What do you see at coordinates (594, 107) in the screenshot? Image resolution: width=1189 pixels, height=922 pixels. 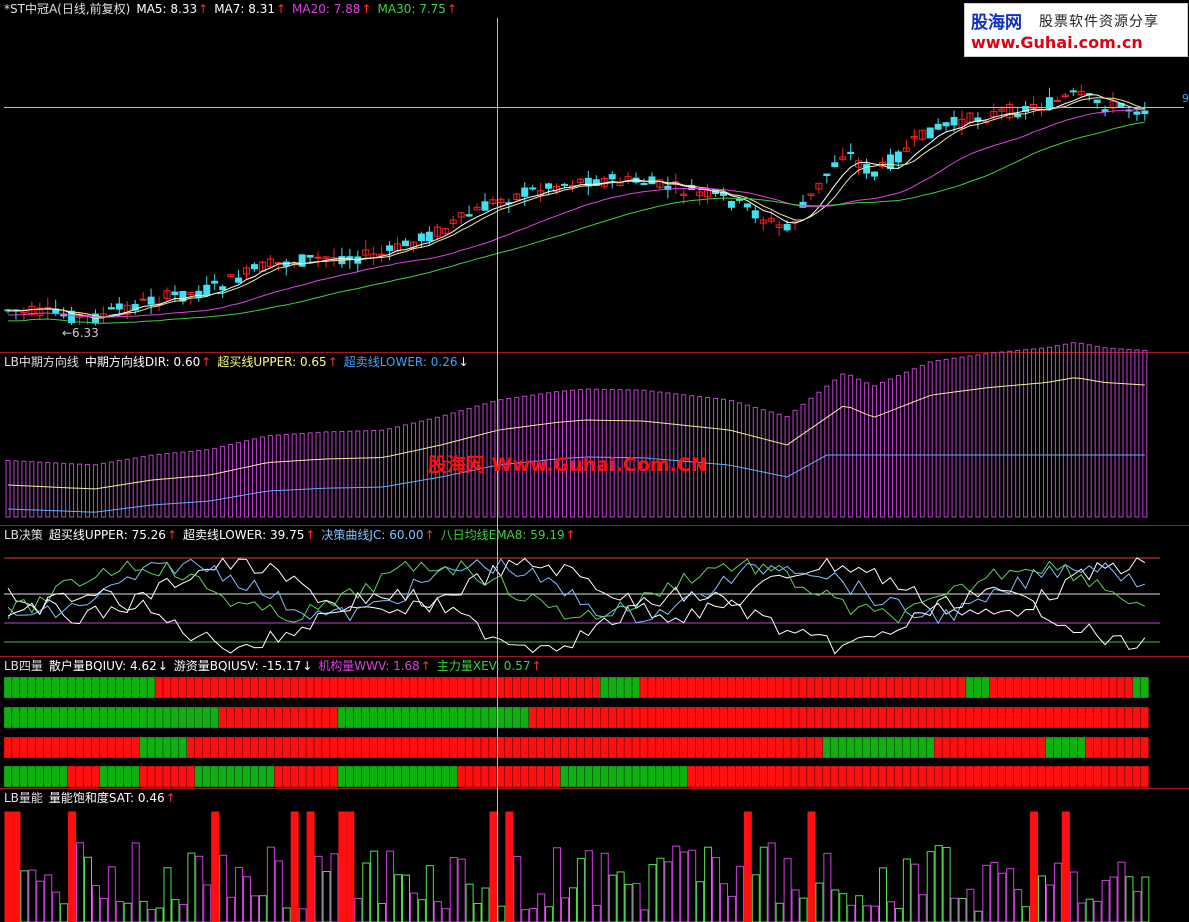 I see `crosshair-horizontal` at bounding box center [594, 107].